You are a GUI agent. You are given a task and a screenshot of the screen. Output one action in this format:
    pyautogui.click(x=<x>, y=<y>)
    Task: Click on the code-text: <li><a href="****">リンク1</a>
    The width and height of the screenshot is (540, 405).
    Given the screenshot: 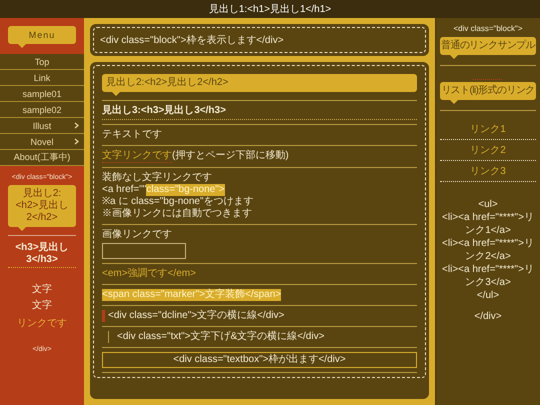 What is the action you would take?
    pyautogui.click(x=488, y=224)
    